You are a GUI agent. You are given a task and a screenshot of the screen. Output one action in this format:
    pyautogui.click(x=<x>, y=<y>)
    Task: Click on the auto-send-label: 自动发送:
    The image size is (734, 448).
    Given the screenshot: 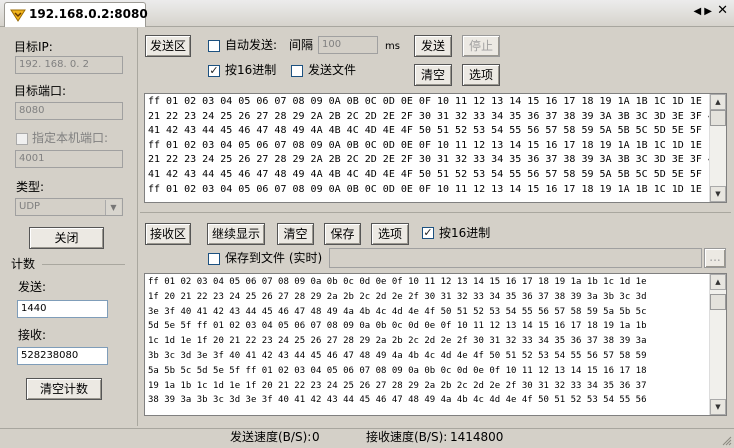 What is the action you would take?
    pyautogui.click(x=251, y=45)
    